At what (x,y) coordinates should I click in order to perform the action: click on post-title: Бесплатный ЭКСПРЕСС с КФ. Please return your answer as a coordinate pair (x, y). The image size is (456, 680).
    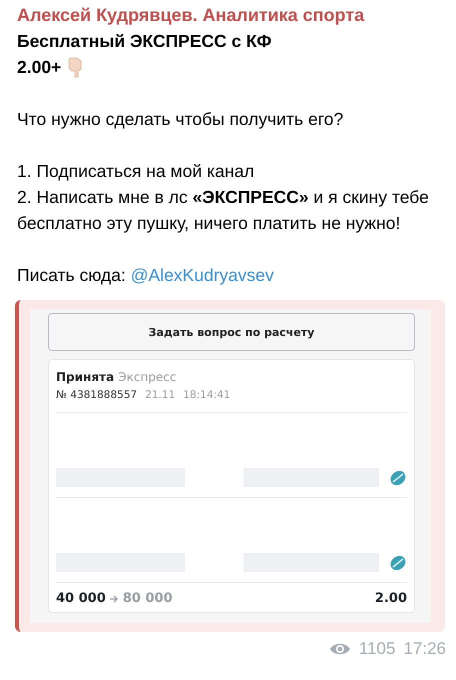
    Looking at the image, I should click on (145, 41).